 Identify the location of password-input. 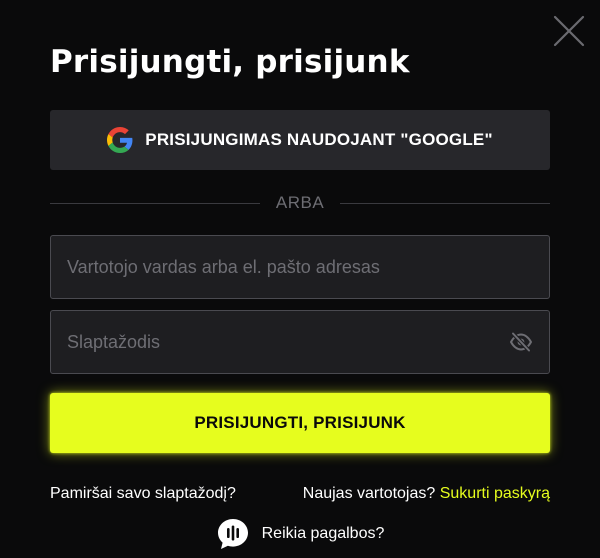
(280, 342).